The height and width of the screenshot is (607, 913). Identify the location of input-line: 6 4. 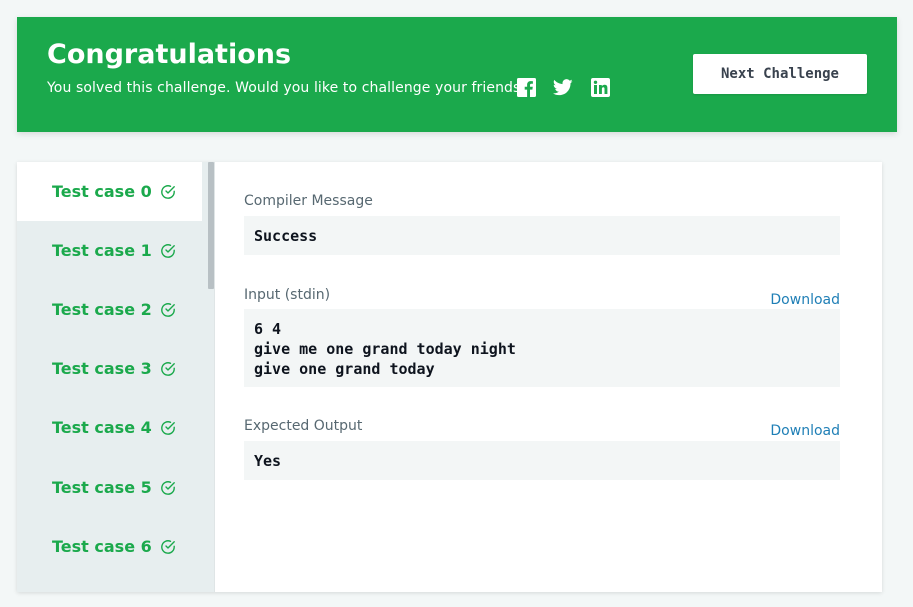
(268, 329).